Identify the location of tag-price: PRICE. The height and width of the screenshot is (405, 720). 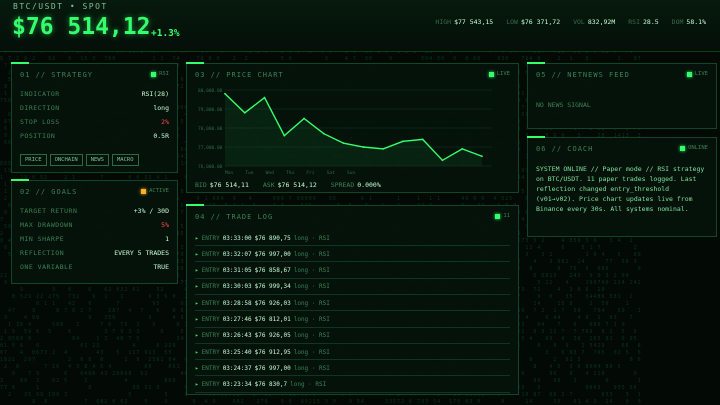
(33, 160).